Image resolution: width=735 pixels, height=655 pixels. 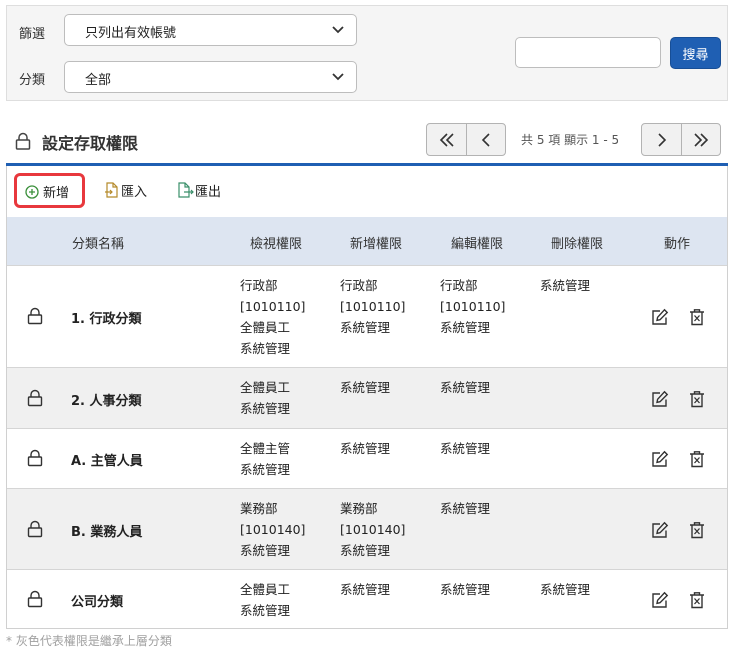 I want to click on view-permission-cell: 業務部 [1010140] 系統管理, so click(x=272, y=529).